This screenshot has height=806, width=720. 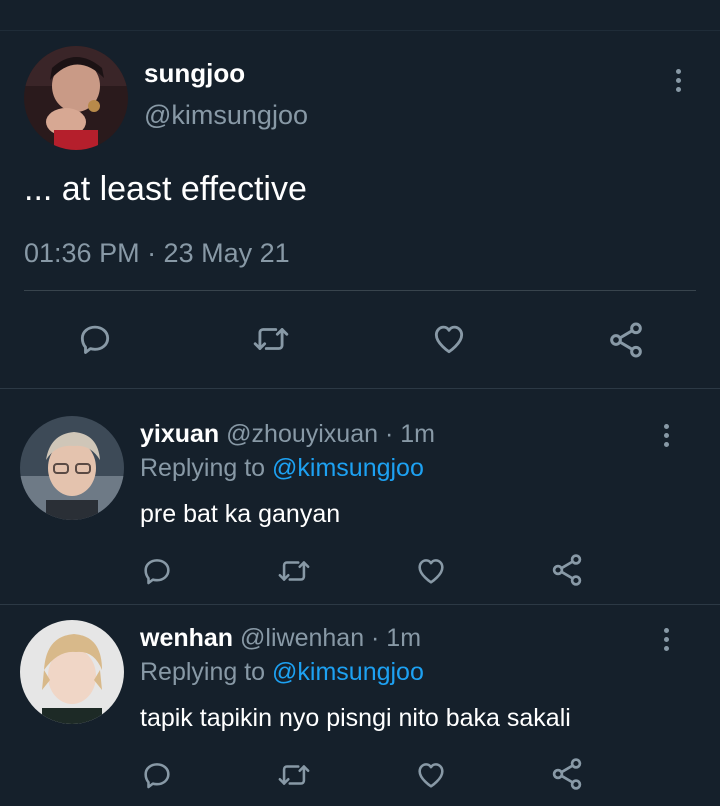 What do you see at coordinates (330, 434) in the screenshot?
I see `reply-author-handle: @zhouyixuan · 1m` at bounding box center [330, 434].